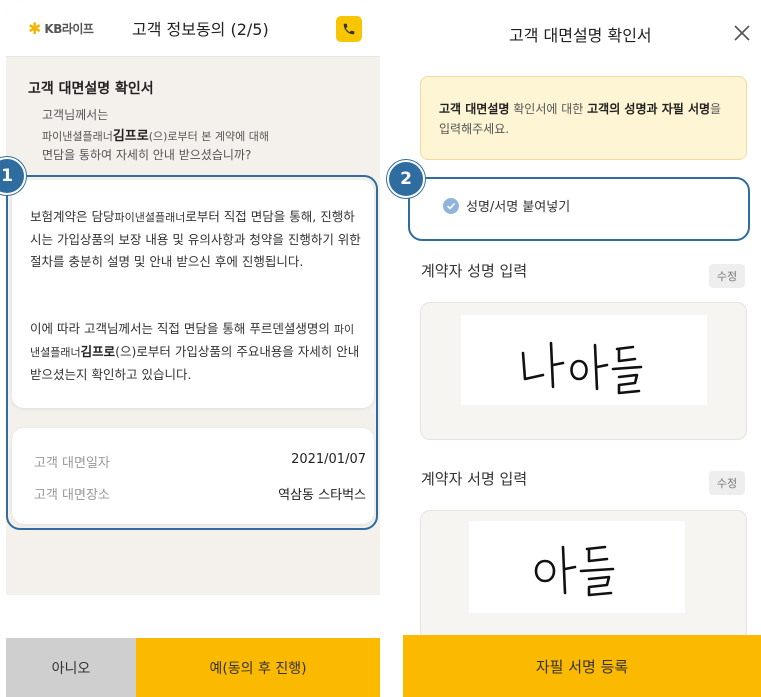 Image resolution: width=761 pixels, height=697 pixels. I want to click on subtitle-line2: 파이낸셜플래너김프로(으)로부터 본 계약에 대해, so click(155, 134).